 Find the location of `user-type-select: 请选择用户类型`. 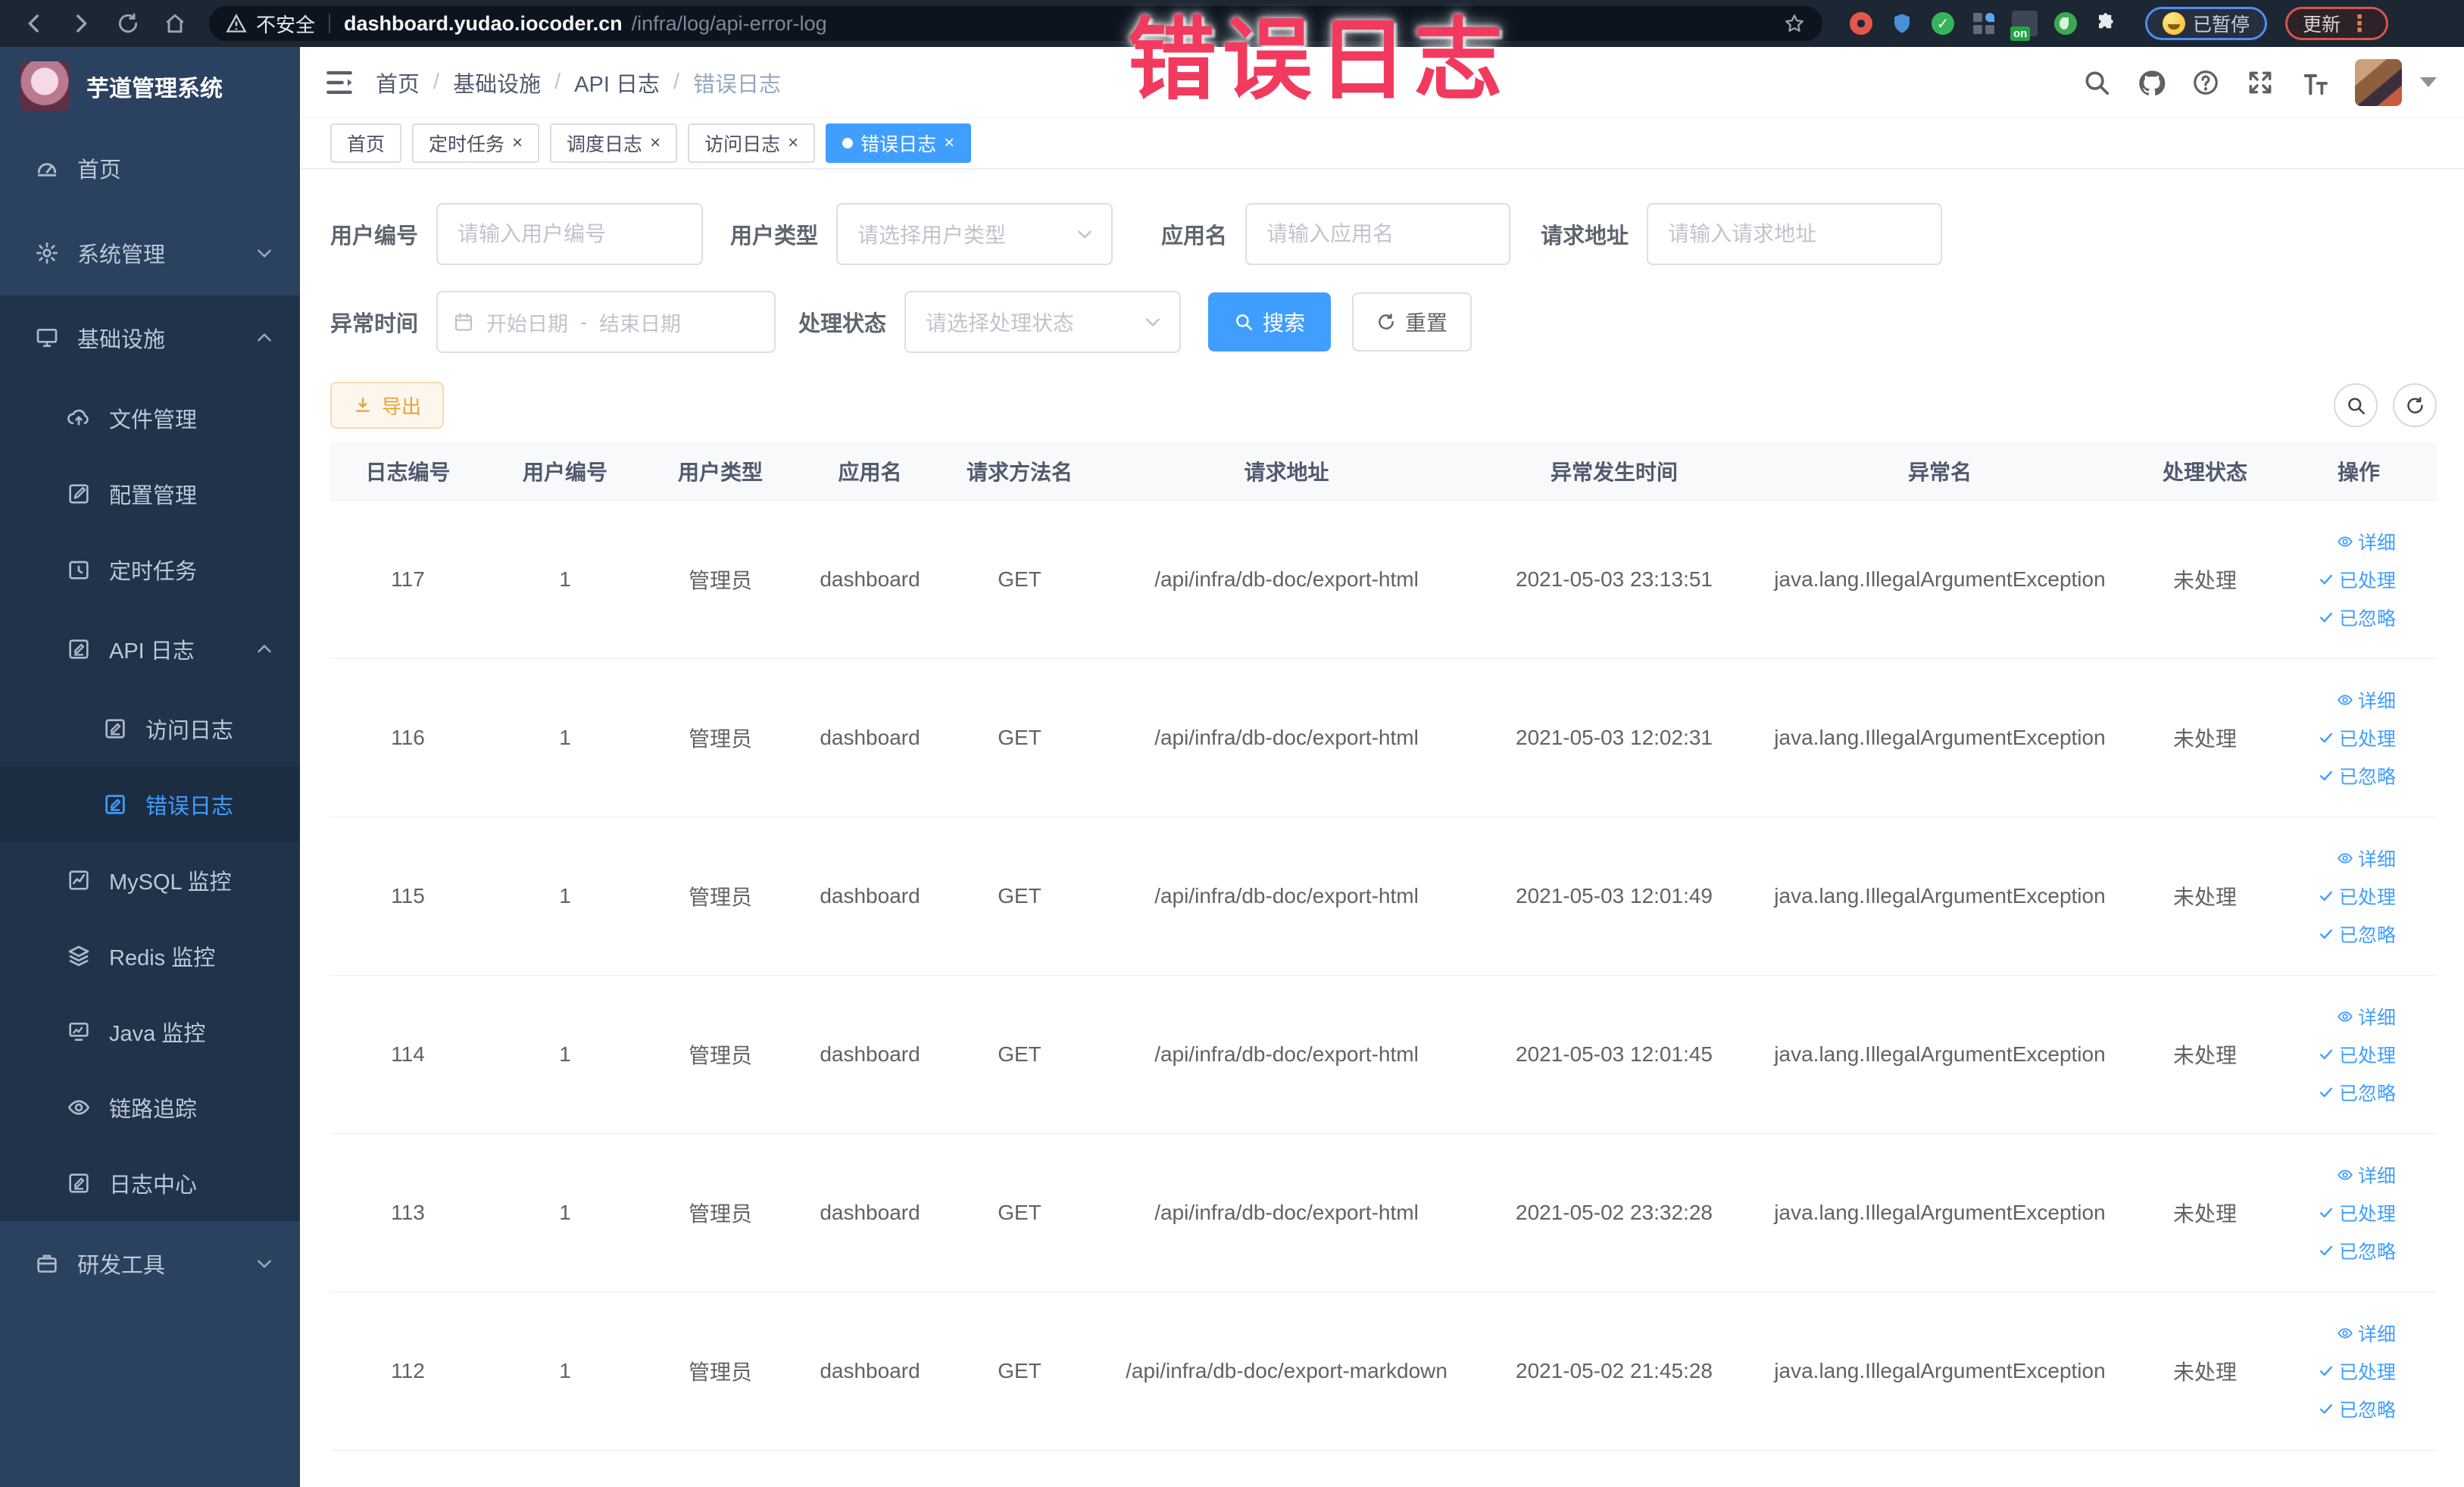

user-type-select: 请选择用户类型 is located at coordinates (974, 234).